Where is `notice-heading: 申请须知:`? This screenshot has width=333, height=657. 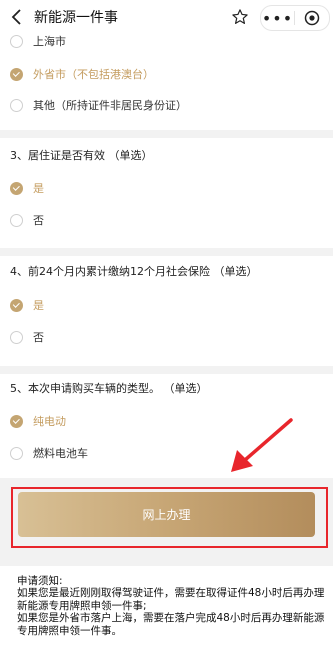 notice-heading: 申请须知: is located at coordinates (40, 581).